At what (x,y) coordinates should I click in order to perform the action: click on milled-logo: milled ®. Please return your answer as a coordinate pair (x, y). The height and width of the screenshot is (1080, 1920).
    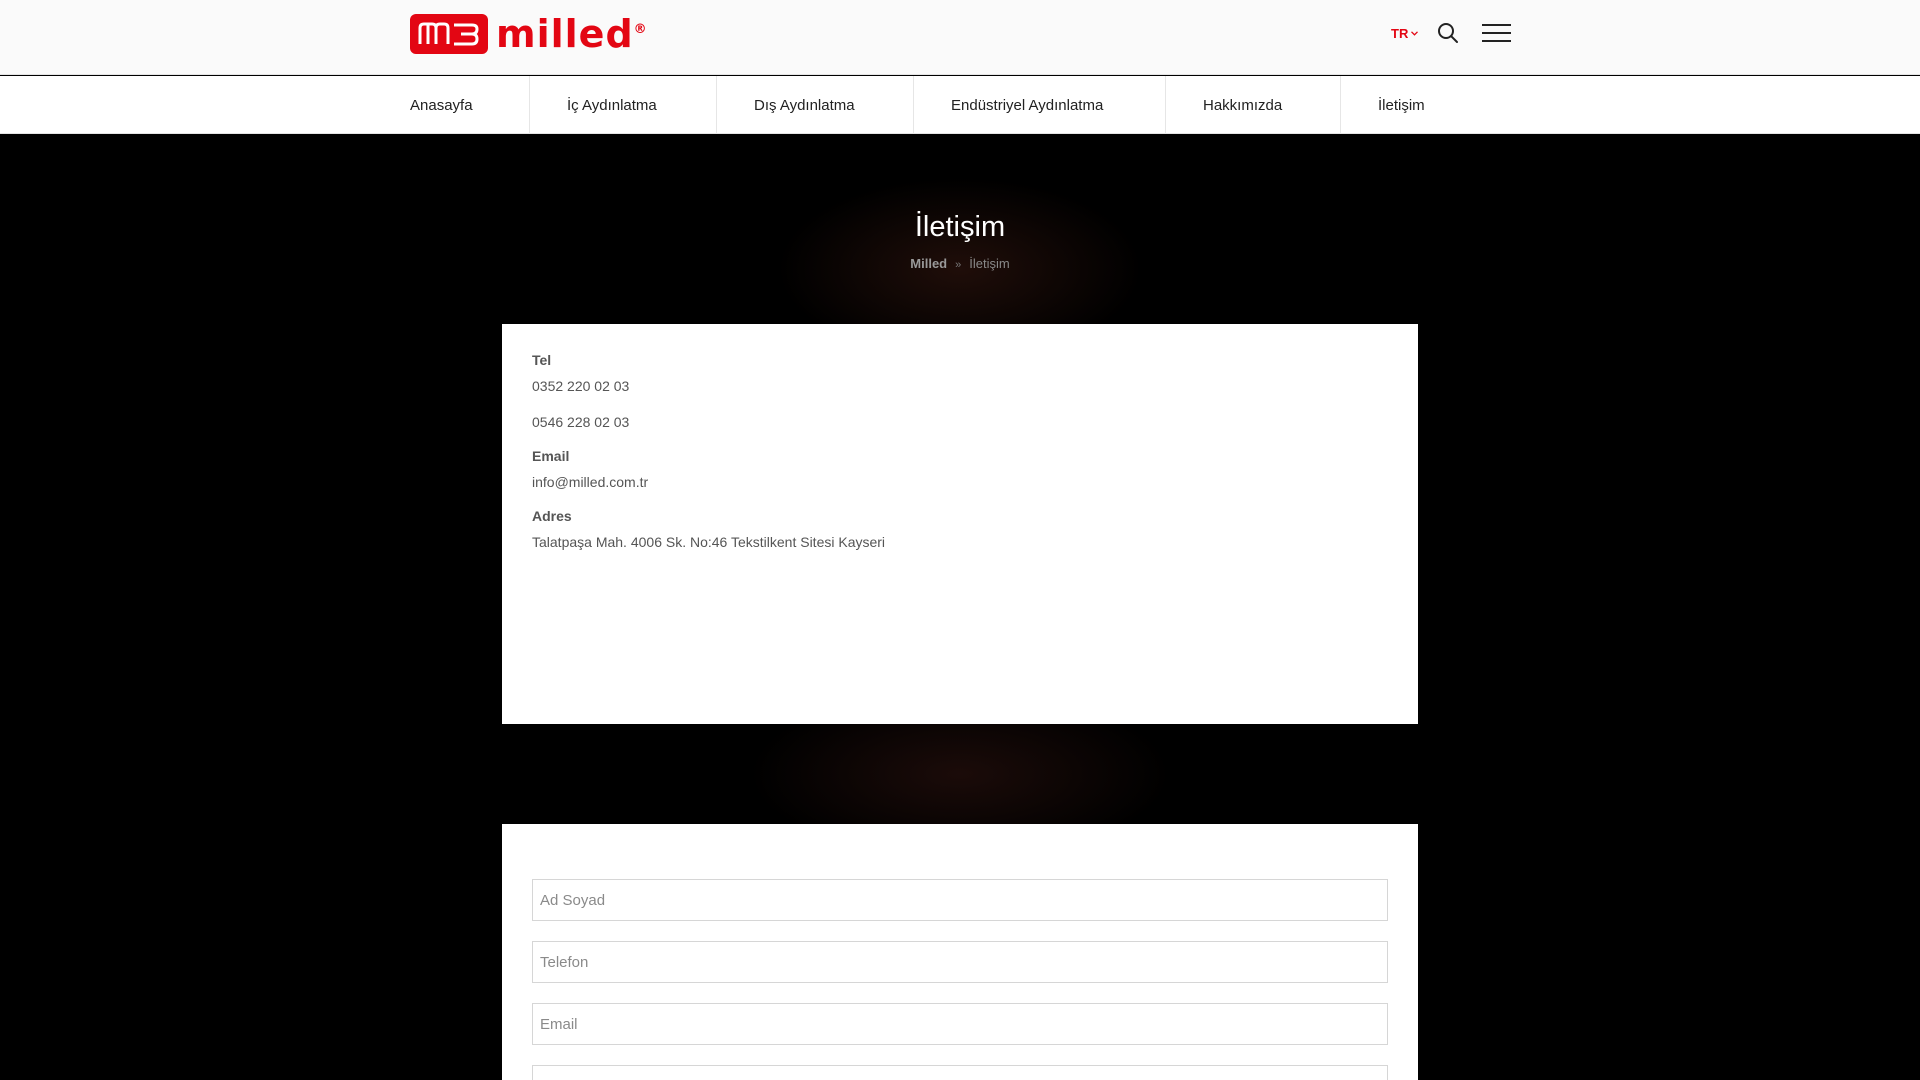
    Looking at the image, I should click on (528, 34).